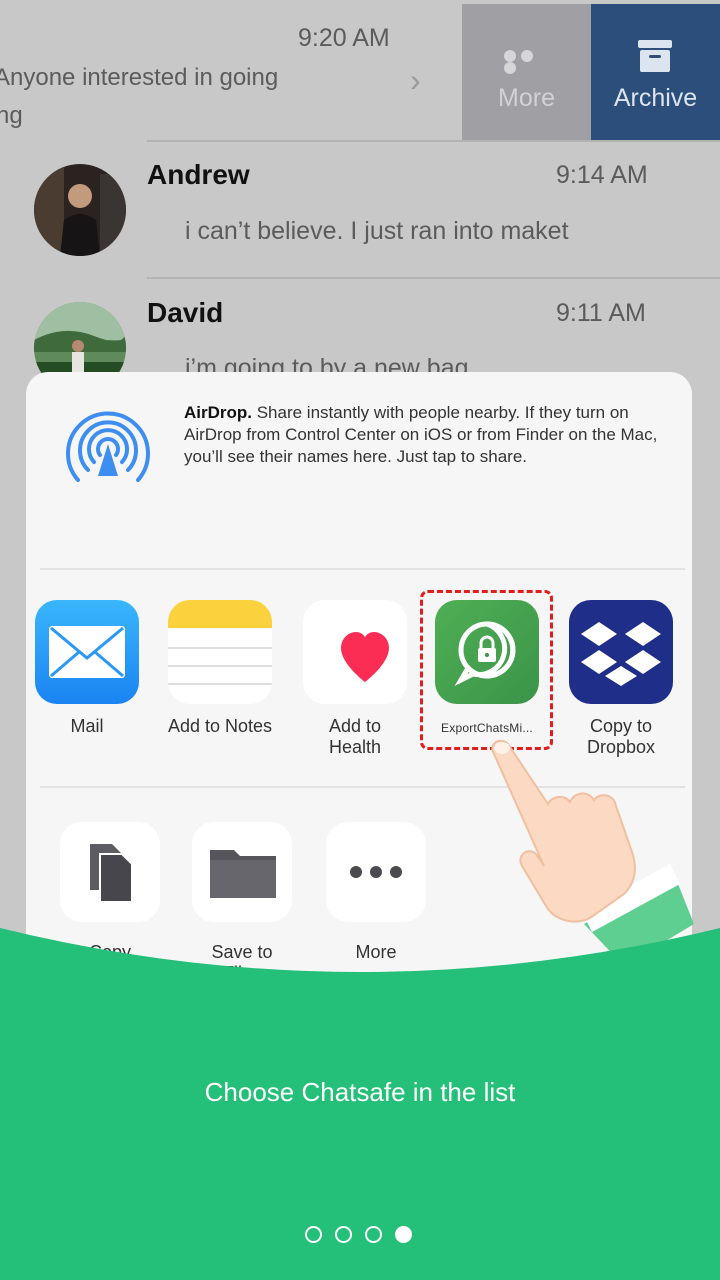 The width and height of the screenshot is (720, 1280). I want to click on page-indicator, so click(361, 1235).